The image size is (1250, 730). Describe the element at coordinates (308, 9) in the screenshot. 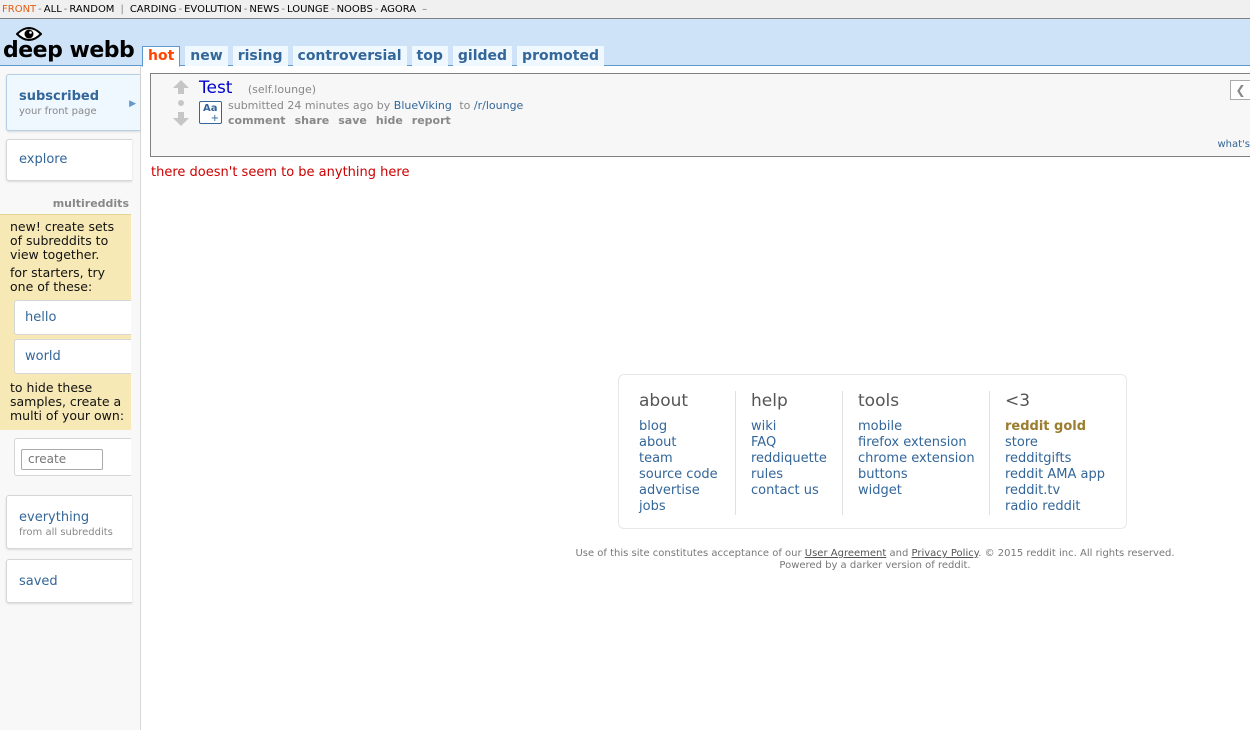

I see `sr-link-lounge: LOUNGE` at that location.